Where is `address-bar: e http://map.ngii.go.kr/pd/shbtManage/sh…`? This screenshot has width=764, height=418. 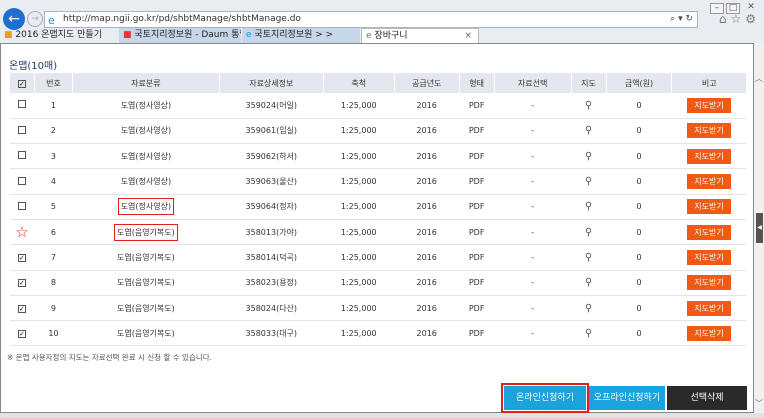 address-bar: e http://map.ngii.go.kr/pd/shbtManage/sh… is located at coordinates (371, 19).